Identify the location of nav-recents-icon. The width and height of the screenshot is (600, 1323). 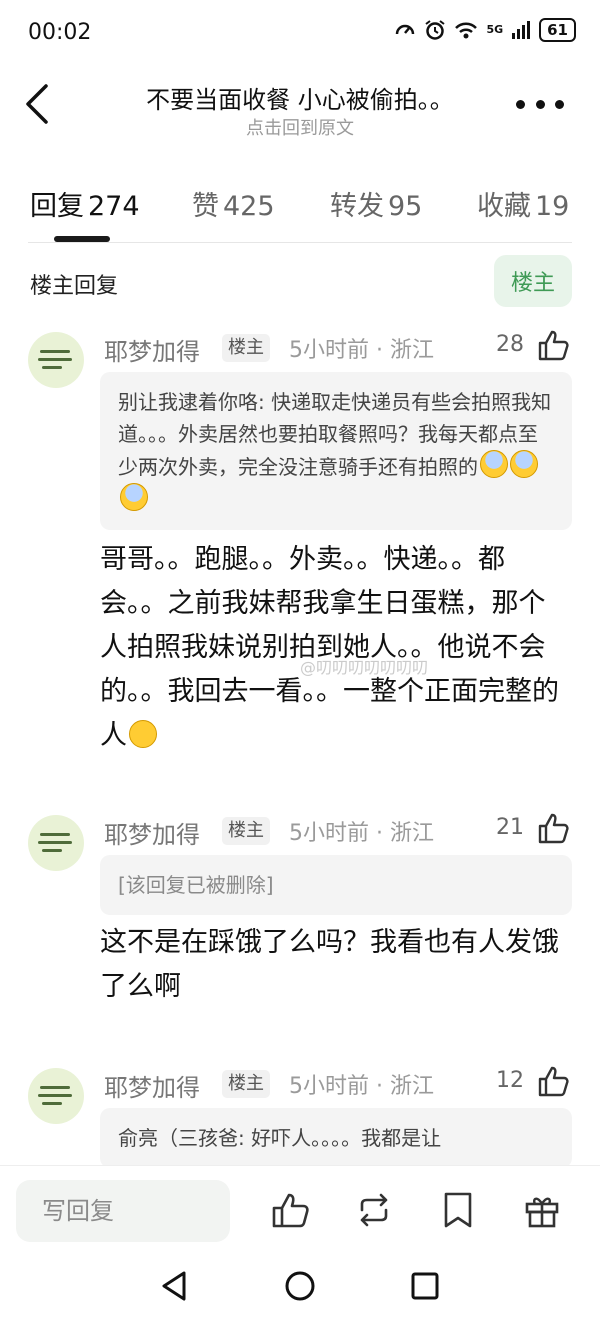
(425, 1286).